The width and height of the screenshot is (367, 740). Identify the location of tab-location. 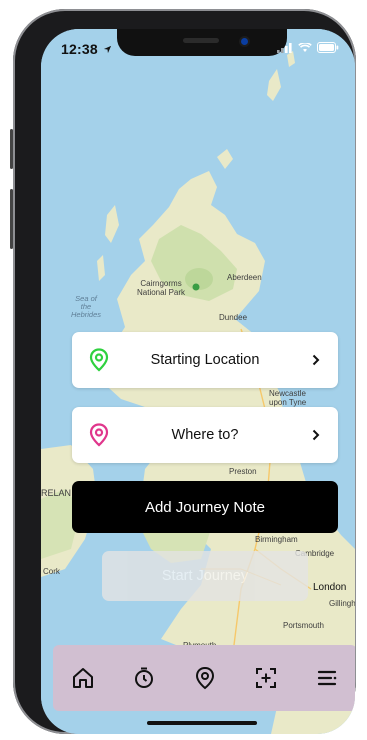
(205, 678).